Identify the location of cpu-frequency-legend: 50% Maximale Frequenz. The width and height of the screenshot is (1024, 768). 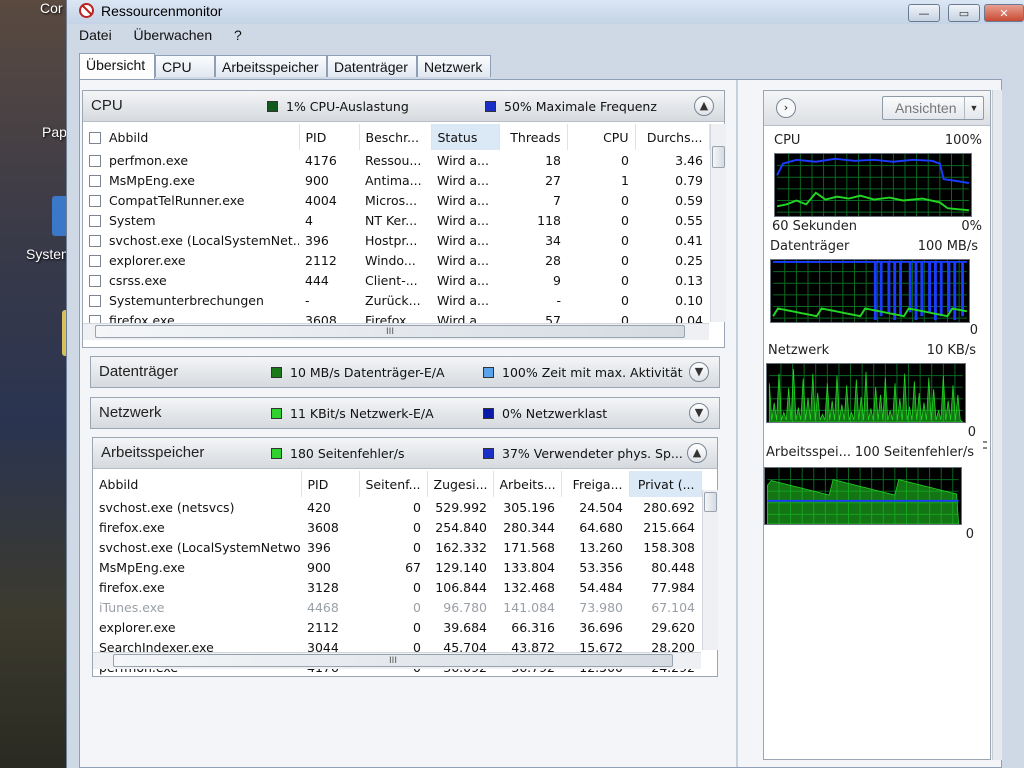
(571, 106).